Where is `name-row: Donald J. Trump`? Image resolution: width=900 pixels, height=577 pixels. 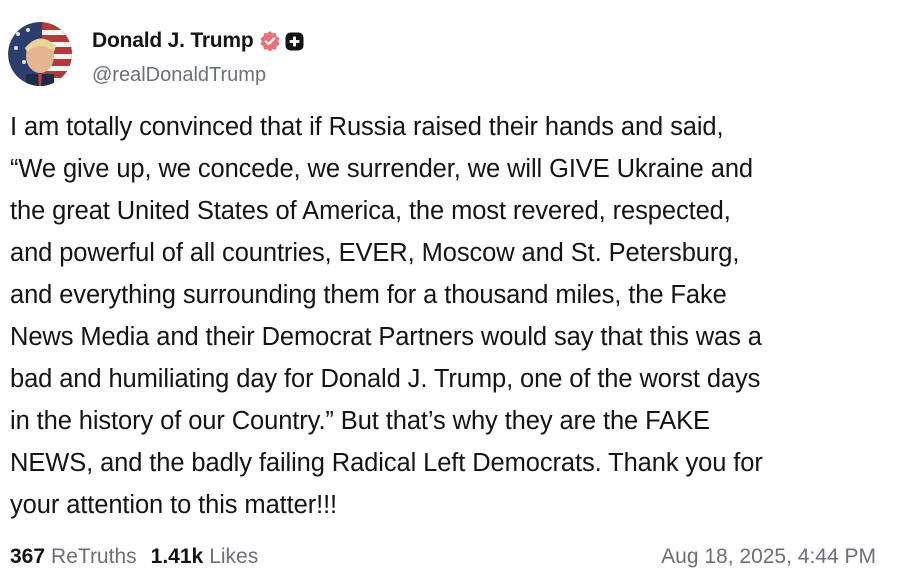 name-row: Donald J. Trump is located at coordinates (198, 41).